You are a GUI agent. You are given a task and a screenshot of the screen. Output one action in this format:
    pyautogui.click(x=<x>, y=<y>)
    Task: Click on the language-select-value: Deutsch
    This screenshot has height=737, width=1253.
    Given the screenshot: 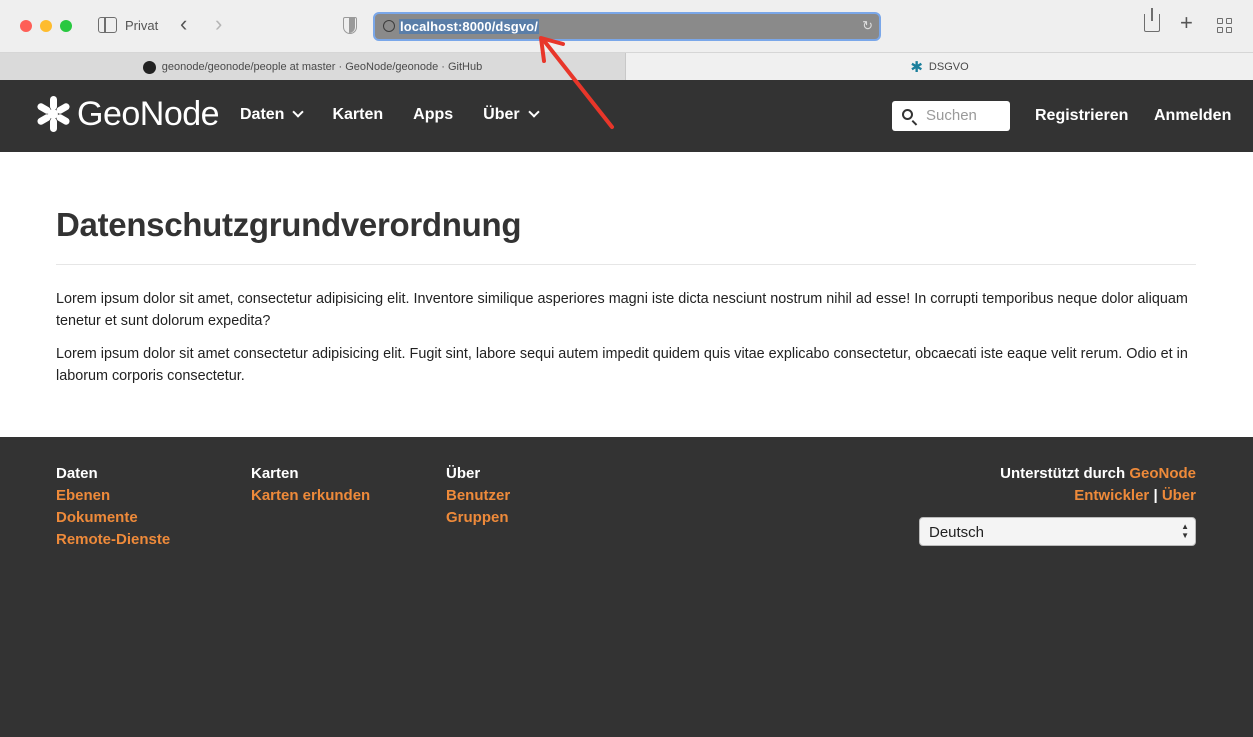 What is the action you would take?
    pyautogui.click(x=957, y=532)
    